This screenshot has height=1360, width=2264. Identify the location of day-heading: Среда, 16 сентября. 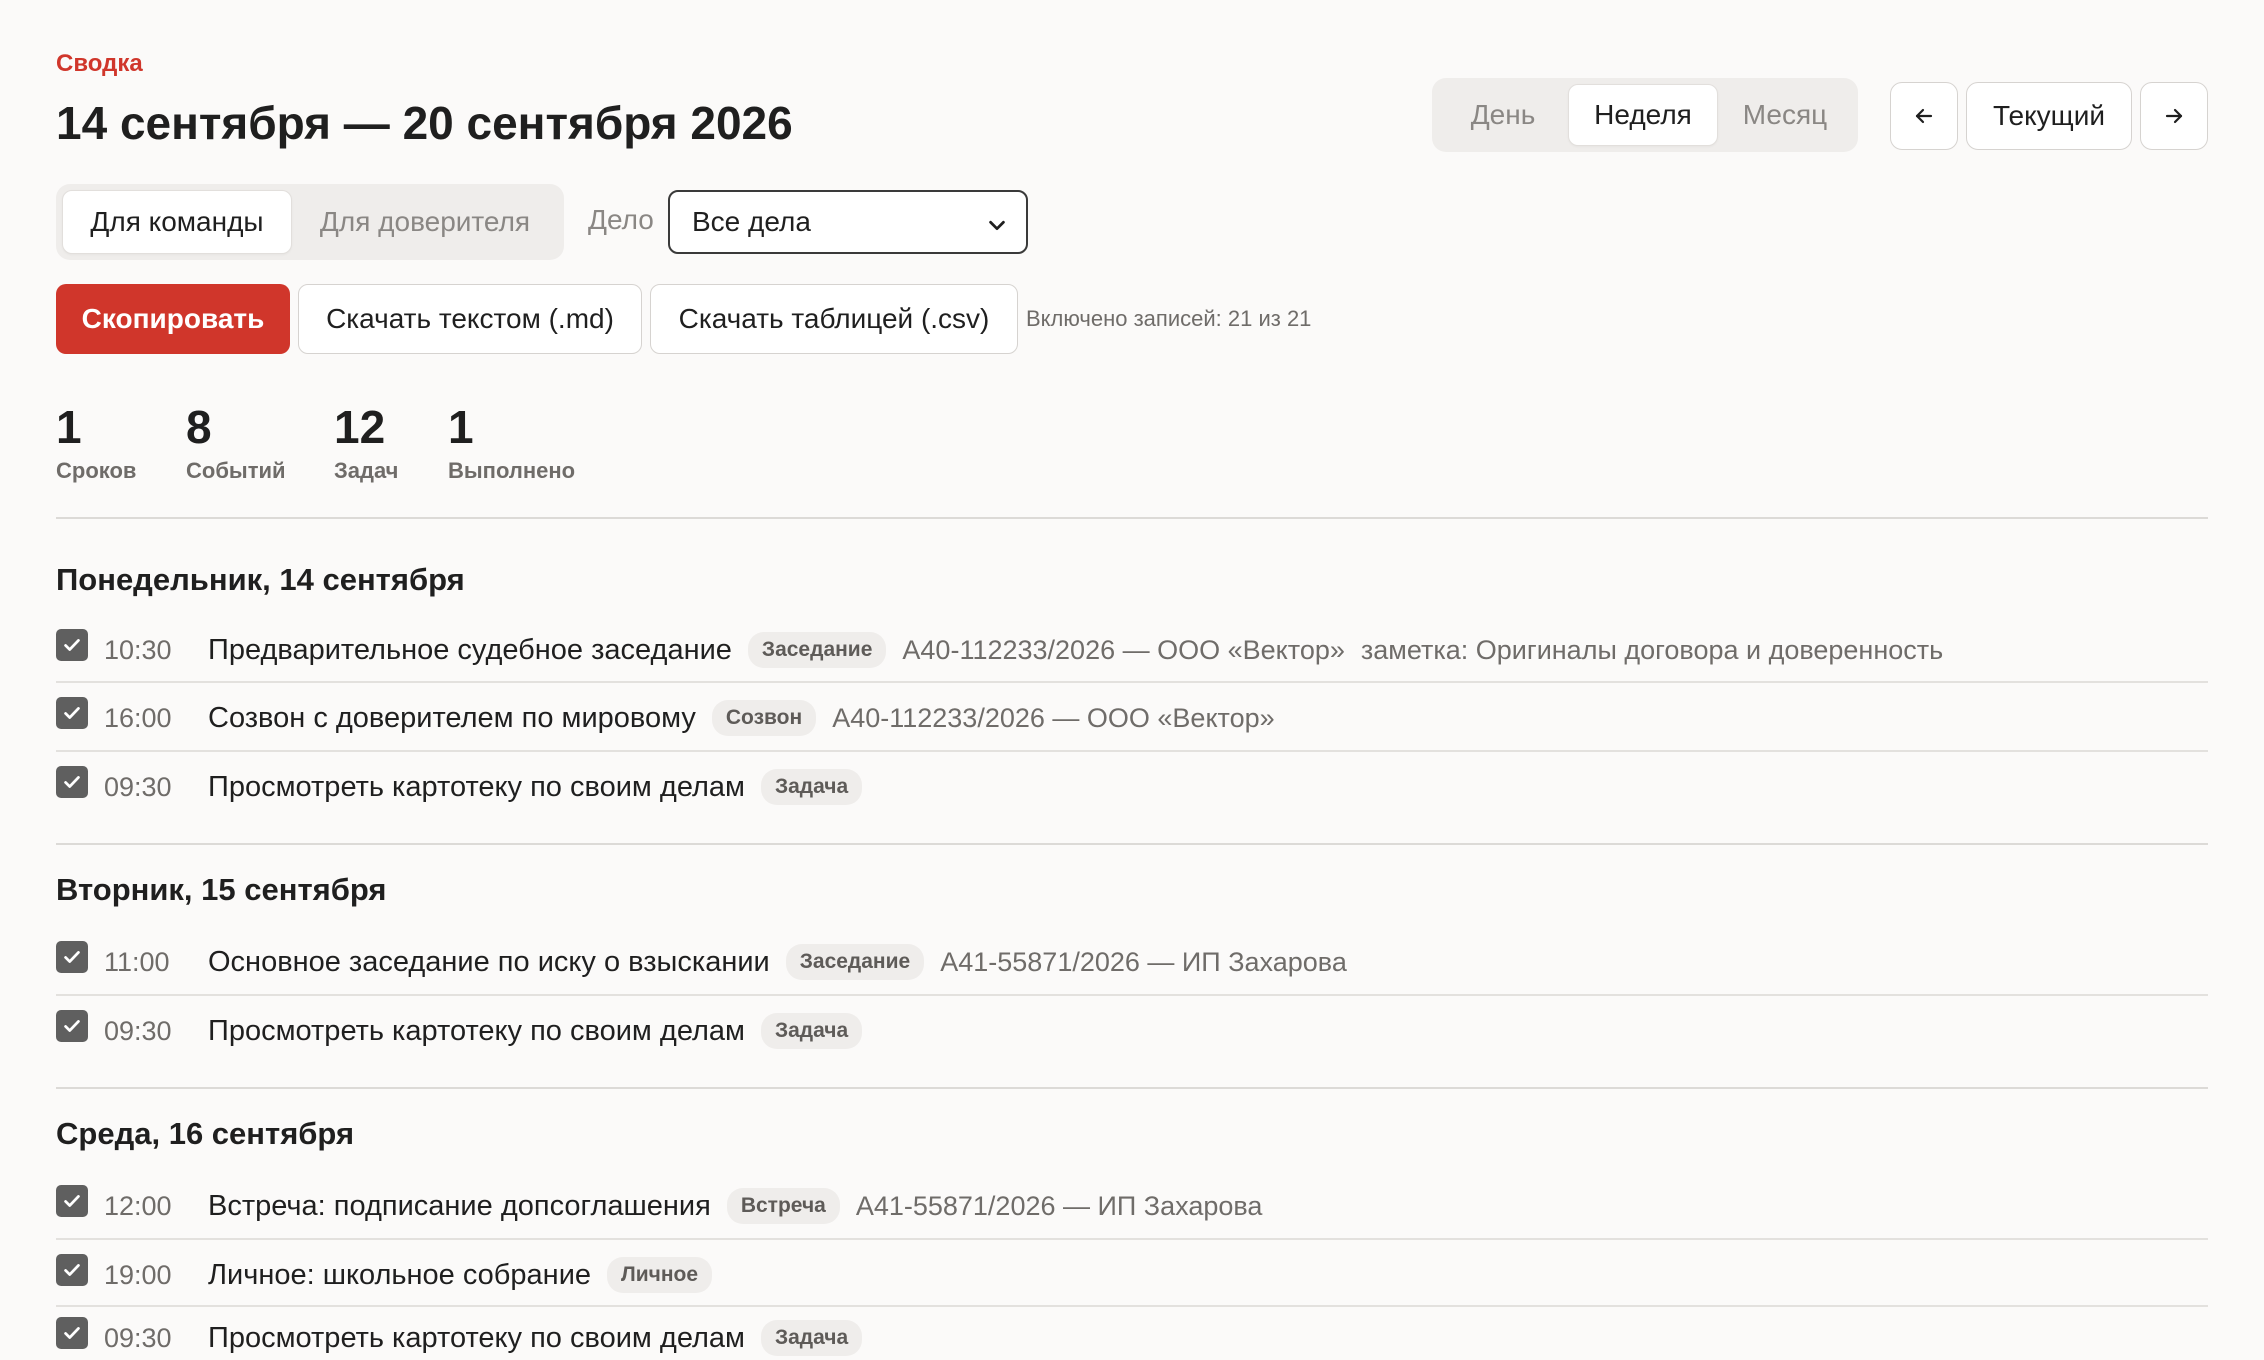
(205, 1133).